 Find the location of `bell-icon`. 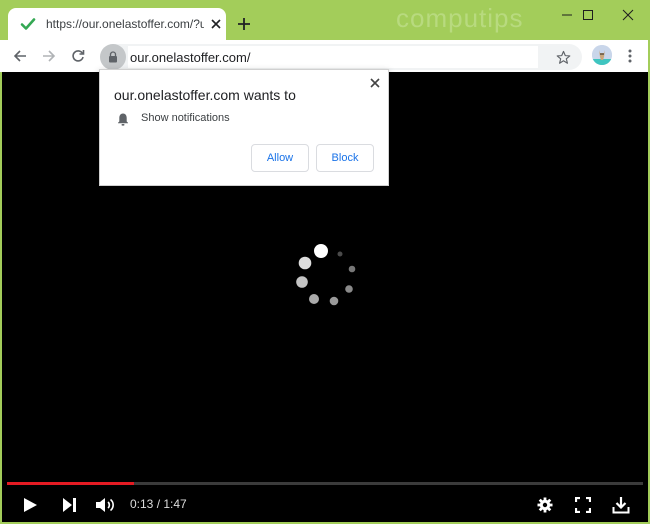

bell-icon is located at coordinates (123, 119).